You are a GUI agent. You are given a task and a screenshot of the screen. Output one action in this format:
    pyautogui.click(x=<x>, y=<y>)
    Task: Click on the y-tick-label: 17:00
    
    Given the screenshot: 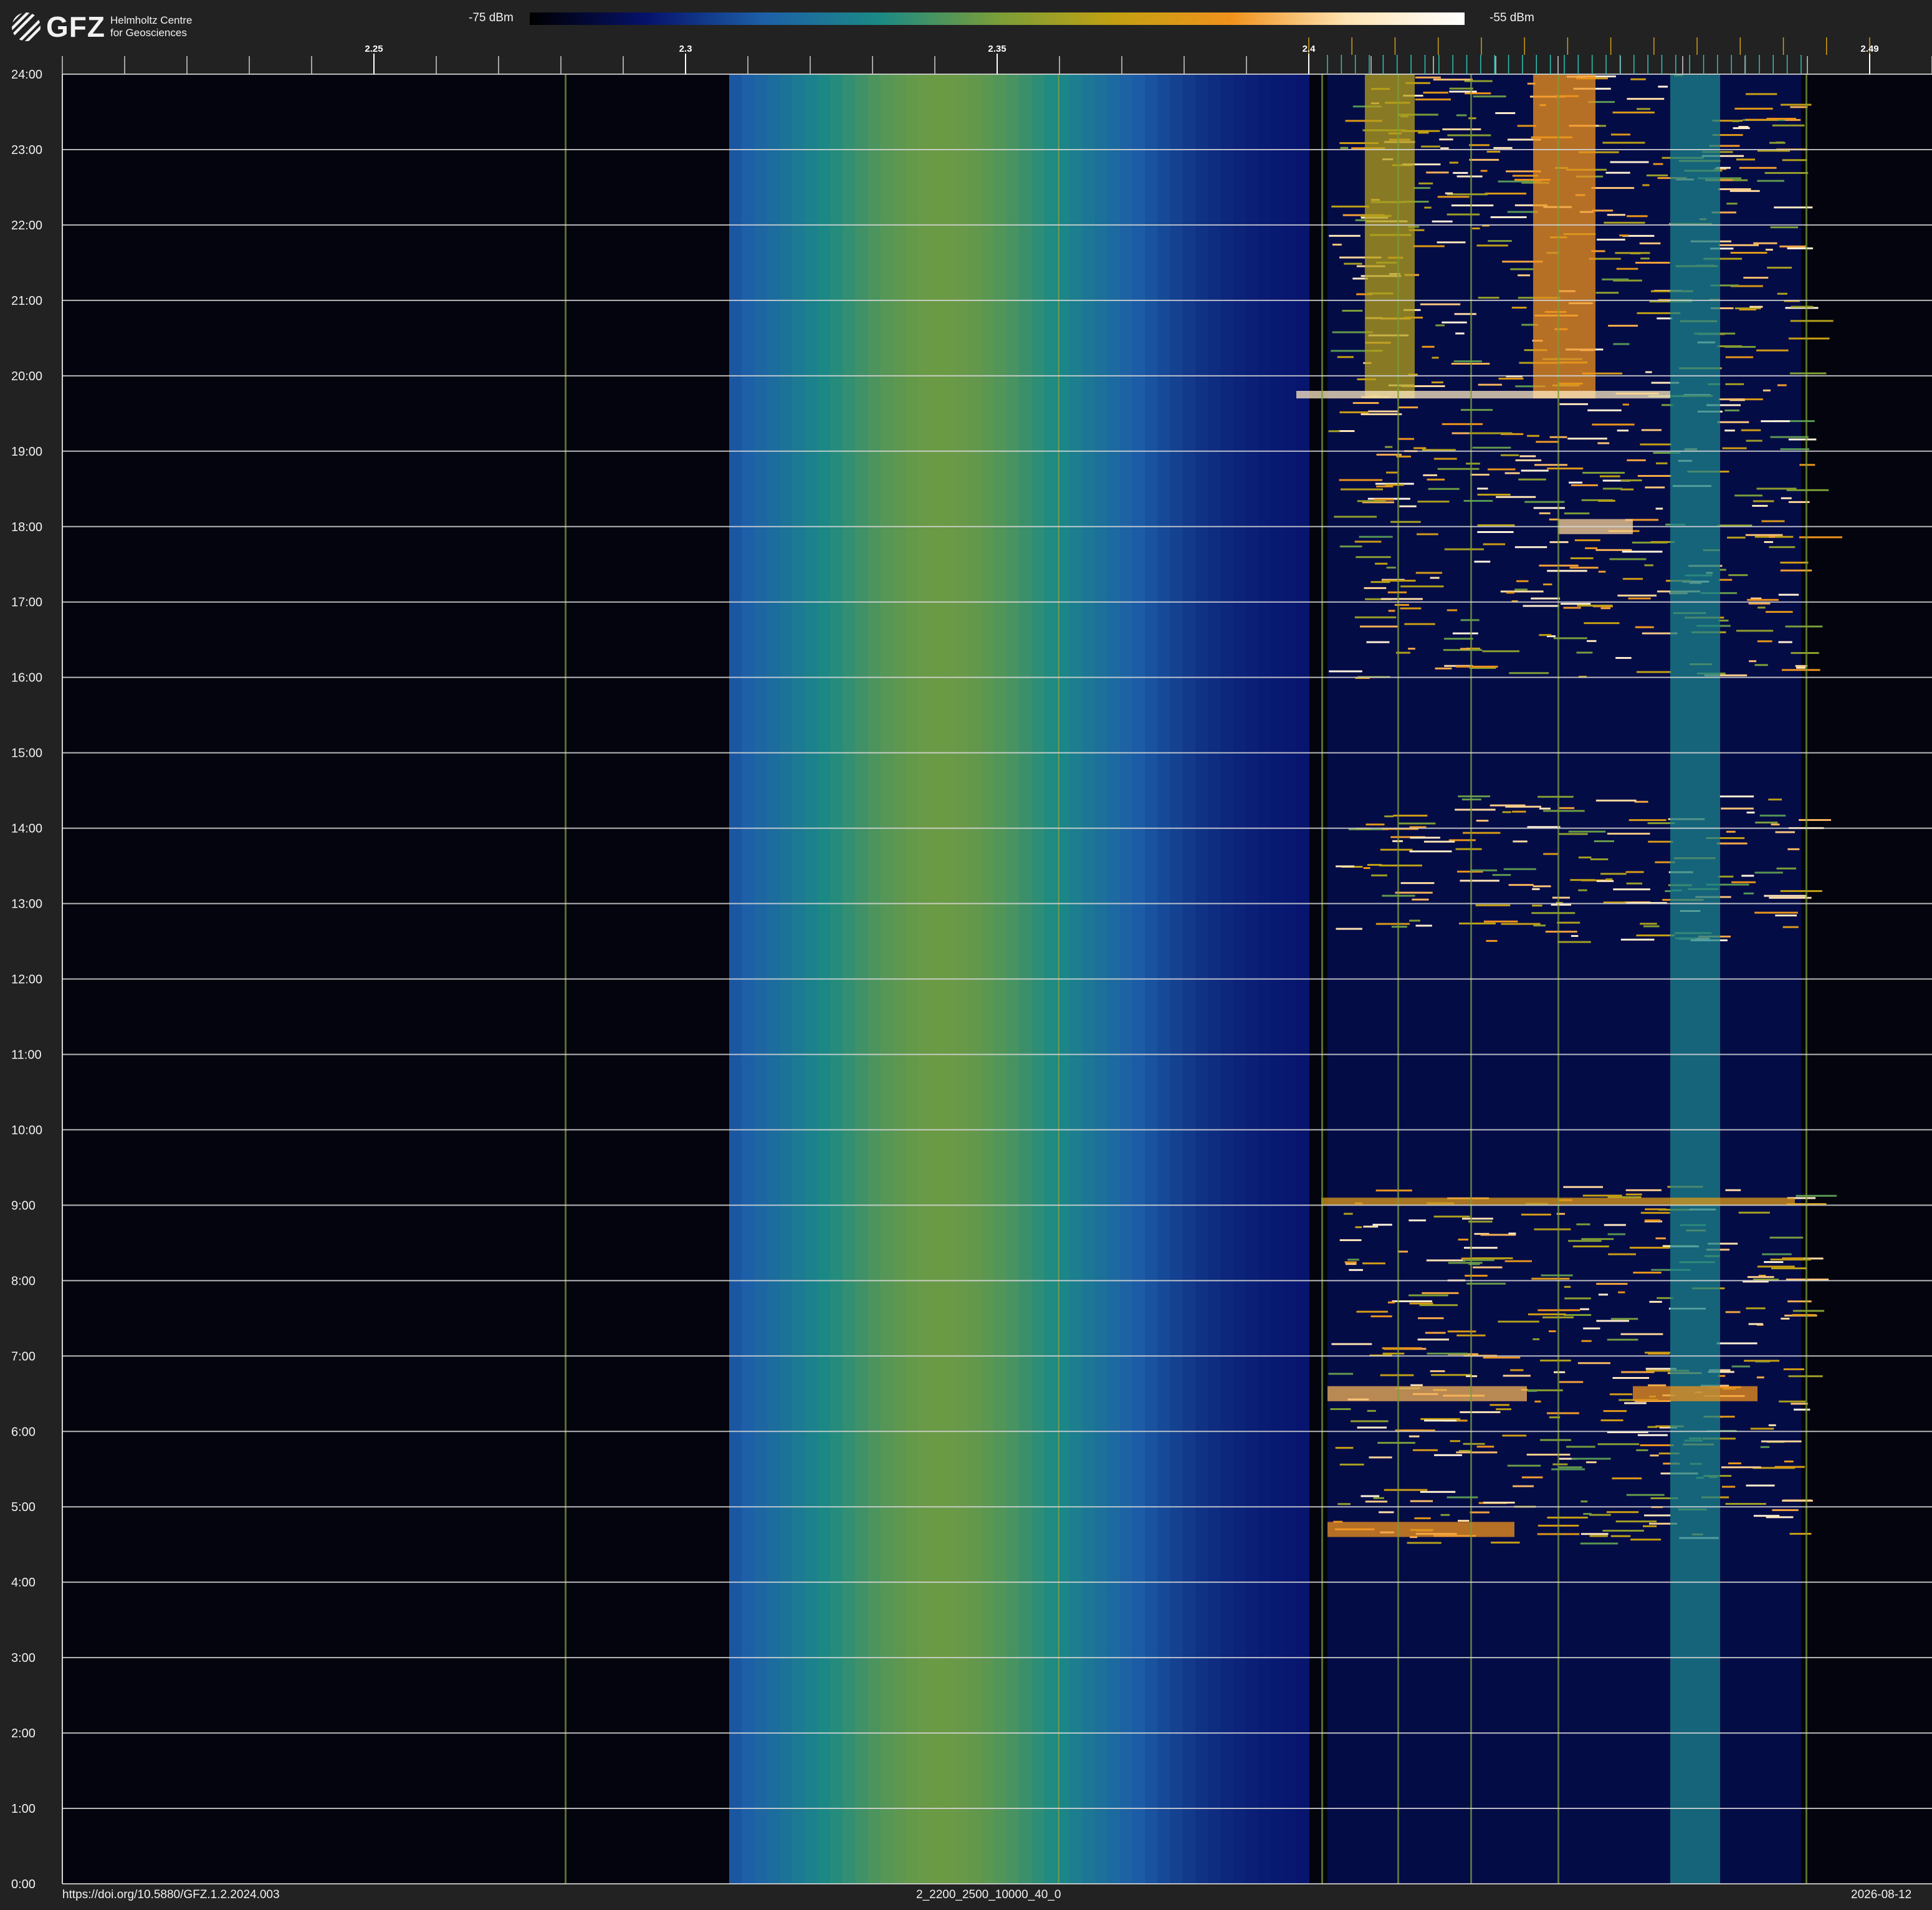 What is the action you would take?
    pyautogui.click(x=26, y=603)
    